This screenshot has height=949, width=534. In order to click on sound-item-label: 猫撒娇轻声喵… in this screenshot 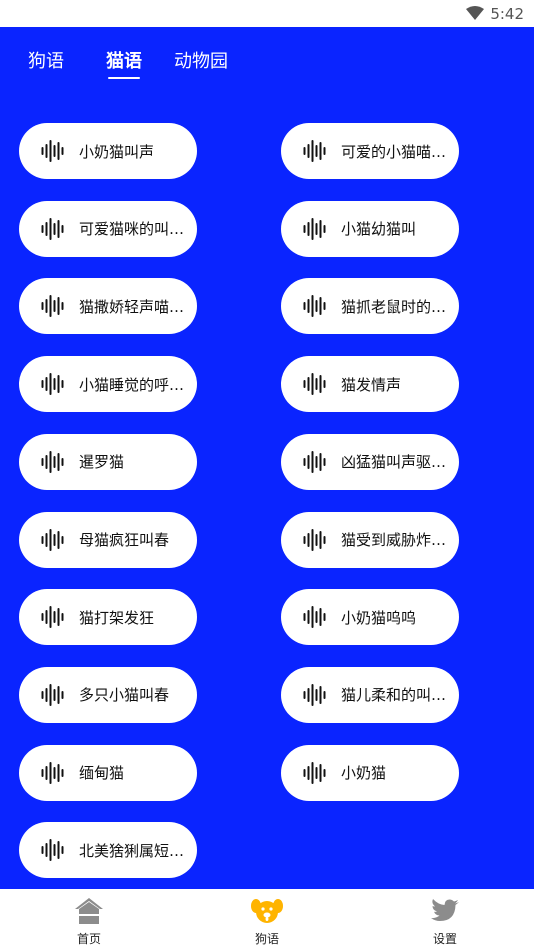, I will do `click(132, 306)`.